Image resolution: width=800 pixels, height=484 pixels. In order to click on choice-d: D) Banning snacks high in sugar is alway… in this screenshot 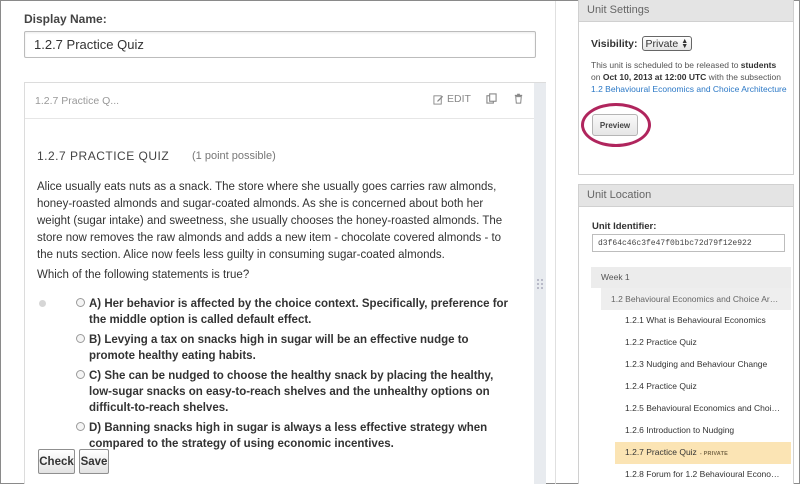, I will do `click(296, 436)`.